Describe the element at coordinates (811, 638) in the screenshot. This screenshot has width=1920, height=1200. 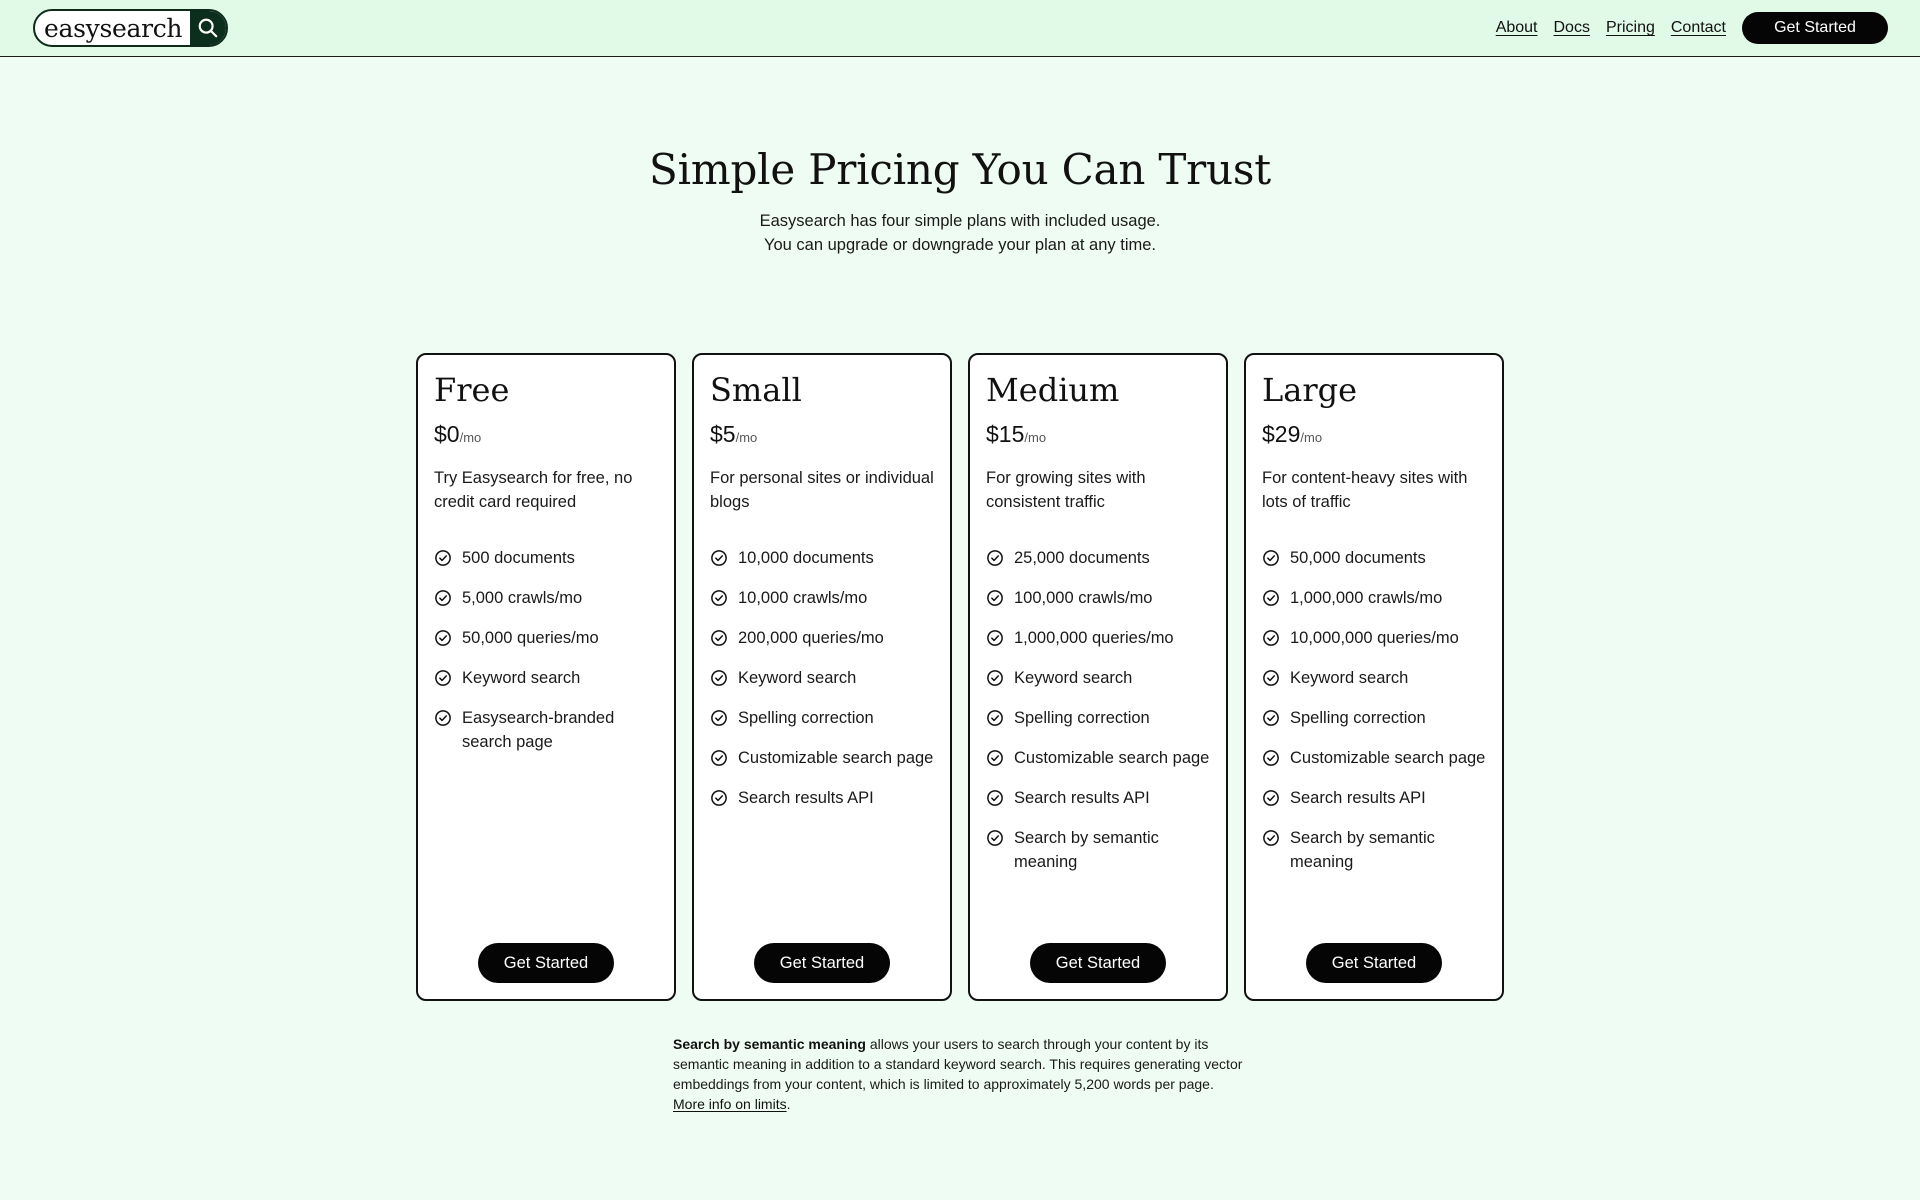
I see `feature-label: 200,000 queries/mo` at that location.